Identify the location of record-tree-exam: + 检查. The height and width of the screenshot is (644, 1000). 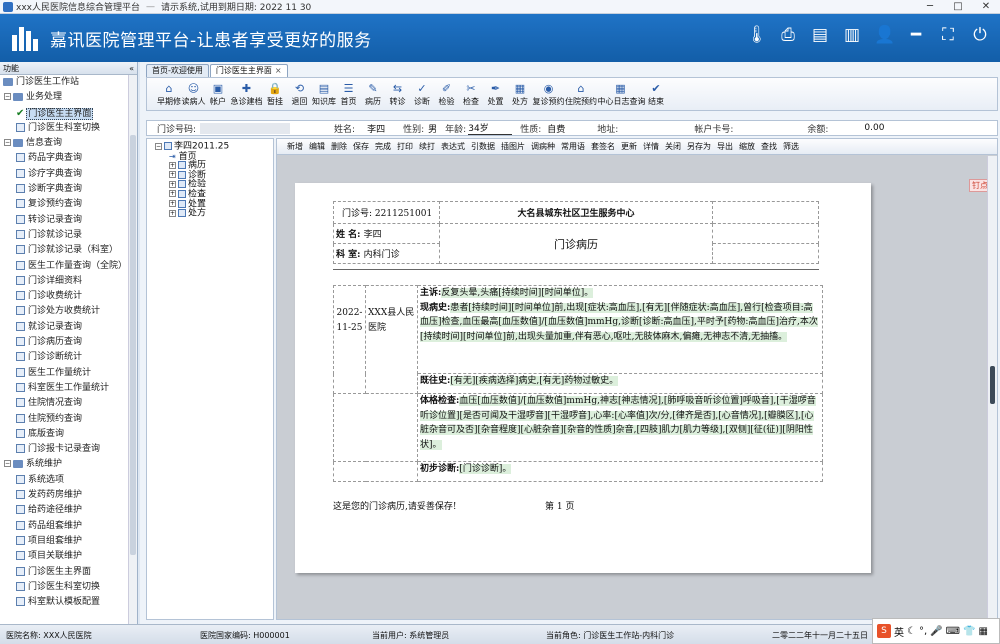
(214, 195).